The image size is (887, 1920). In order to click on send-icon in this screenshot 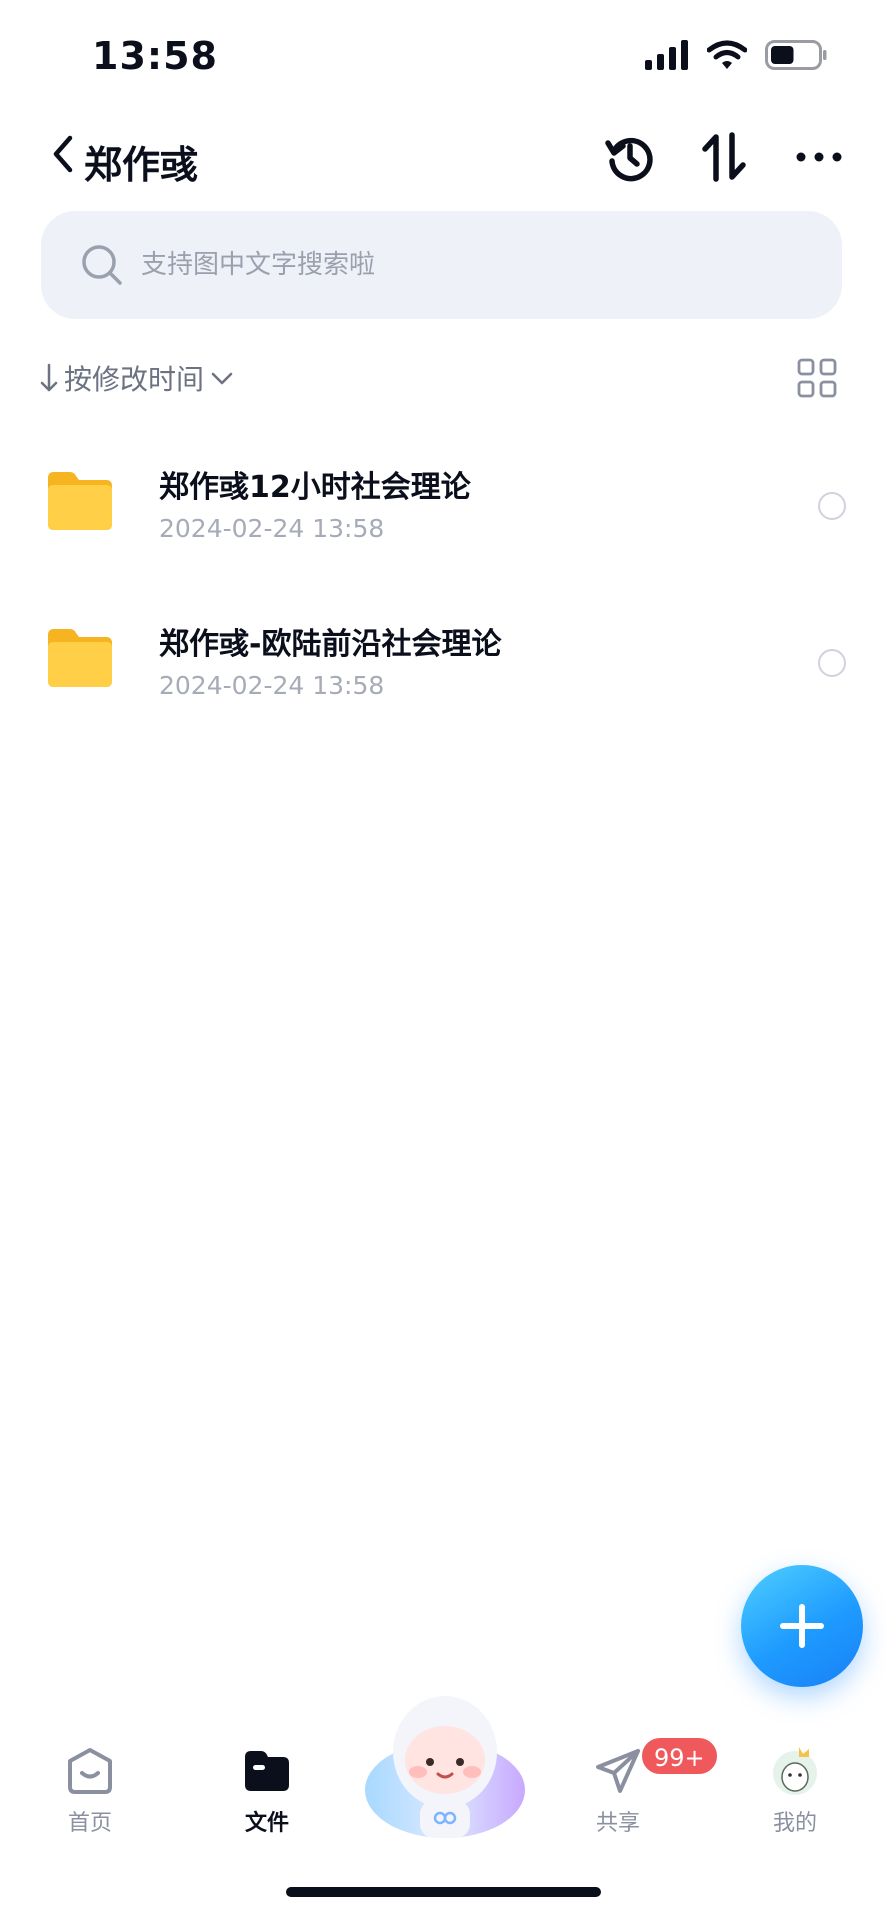, I will do `click(618, 1771)`.